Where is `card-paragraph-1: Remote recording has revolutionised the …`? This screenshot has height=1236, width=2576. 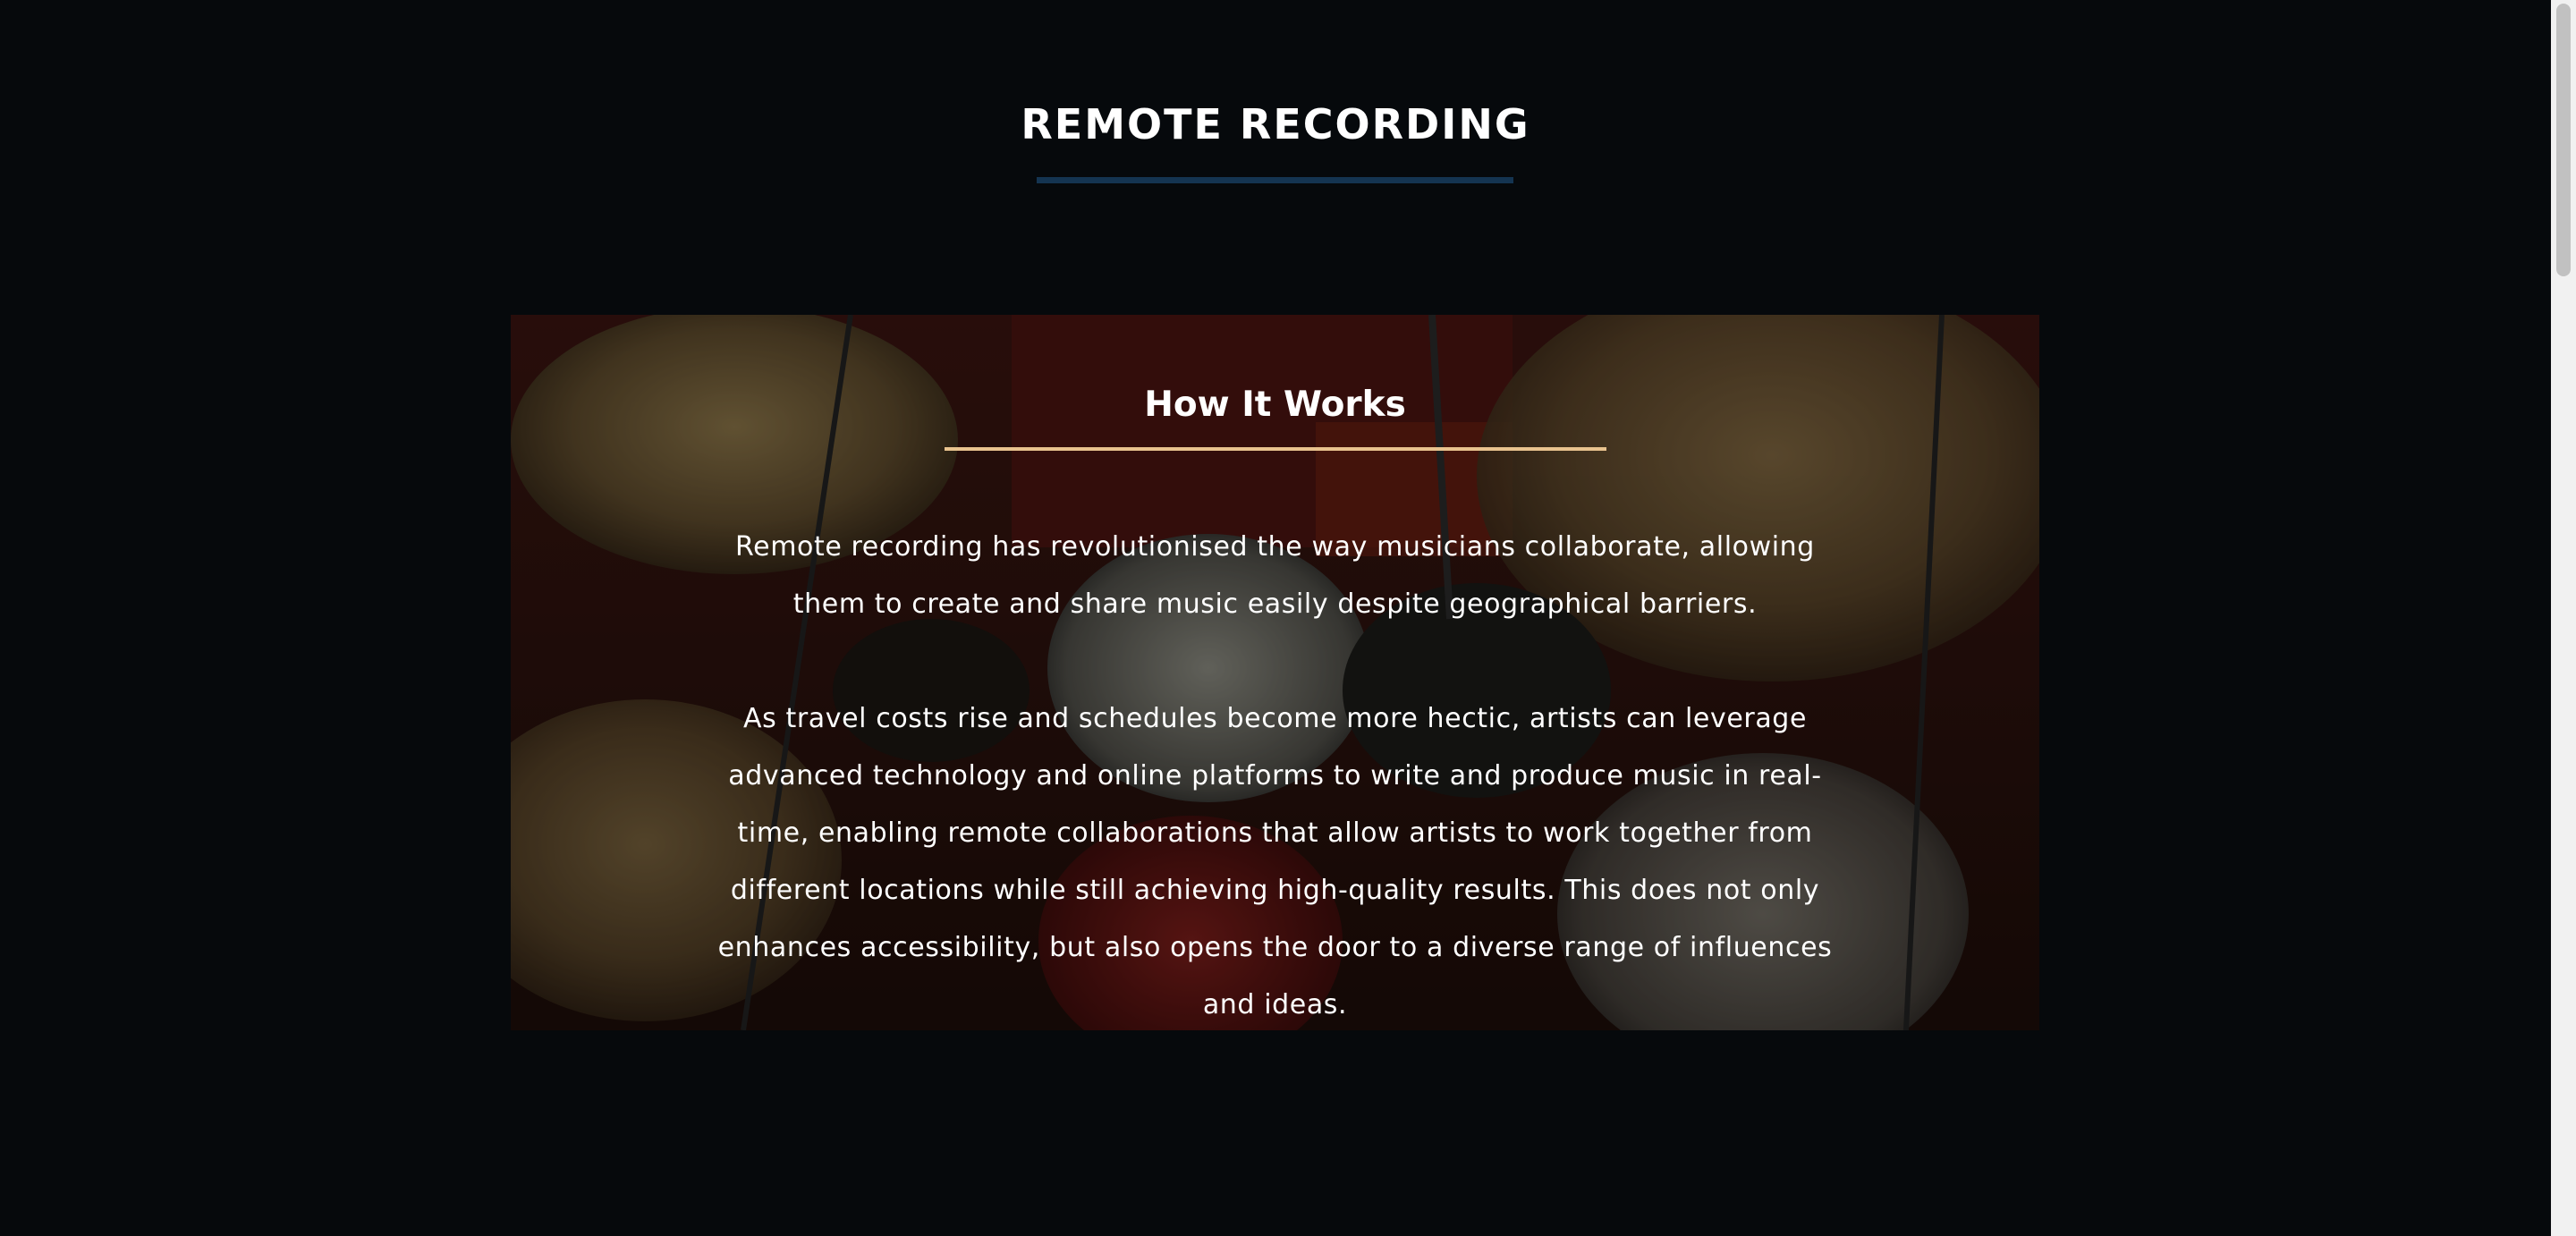
card-paragraph-1: Remote recording has revolutionised the … is located at coordinates (1275, 575).